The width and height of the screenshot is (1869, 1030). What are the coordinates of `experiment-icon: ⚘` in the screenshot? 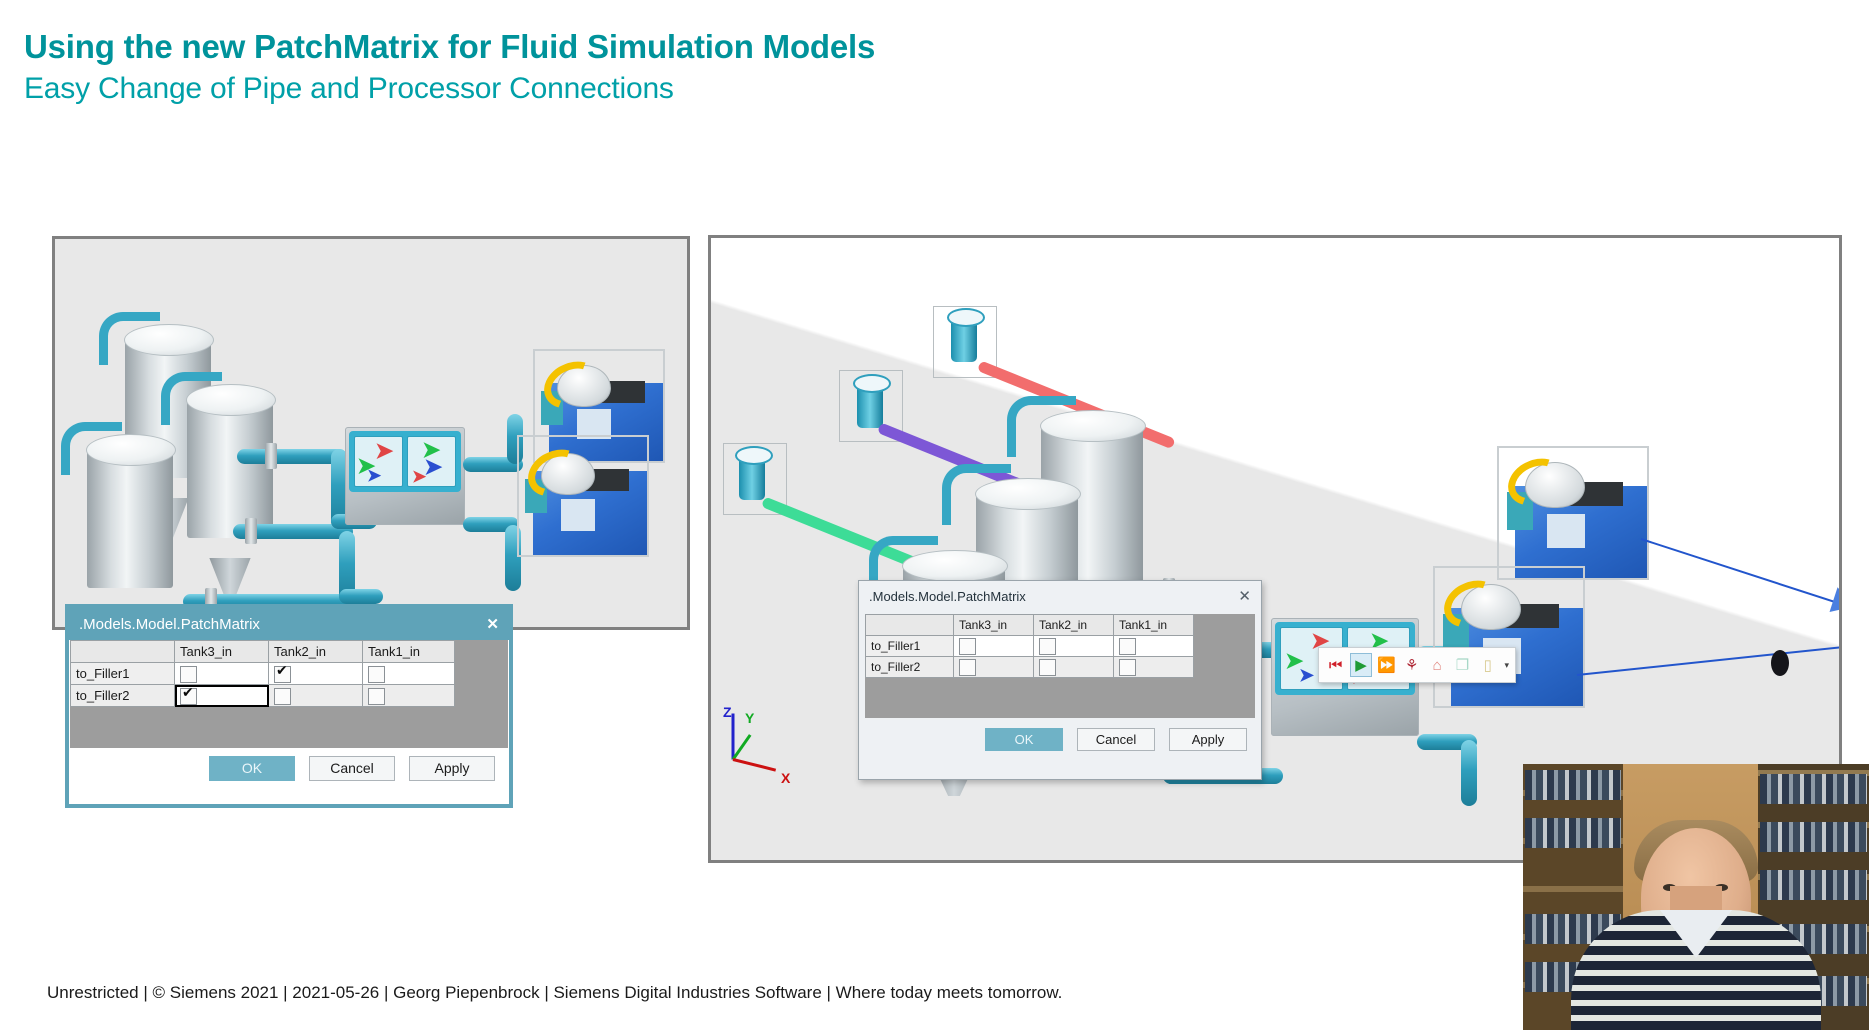 It's located at (1412, 665).